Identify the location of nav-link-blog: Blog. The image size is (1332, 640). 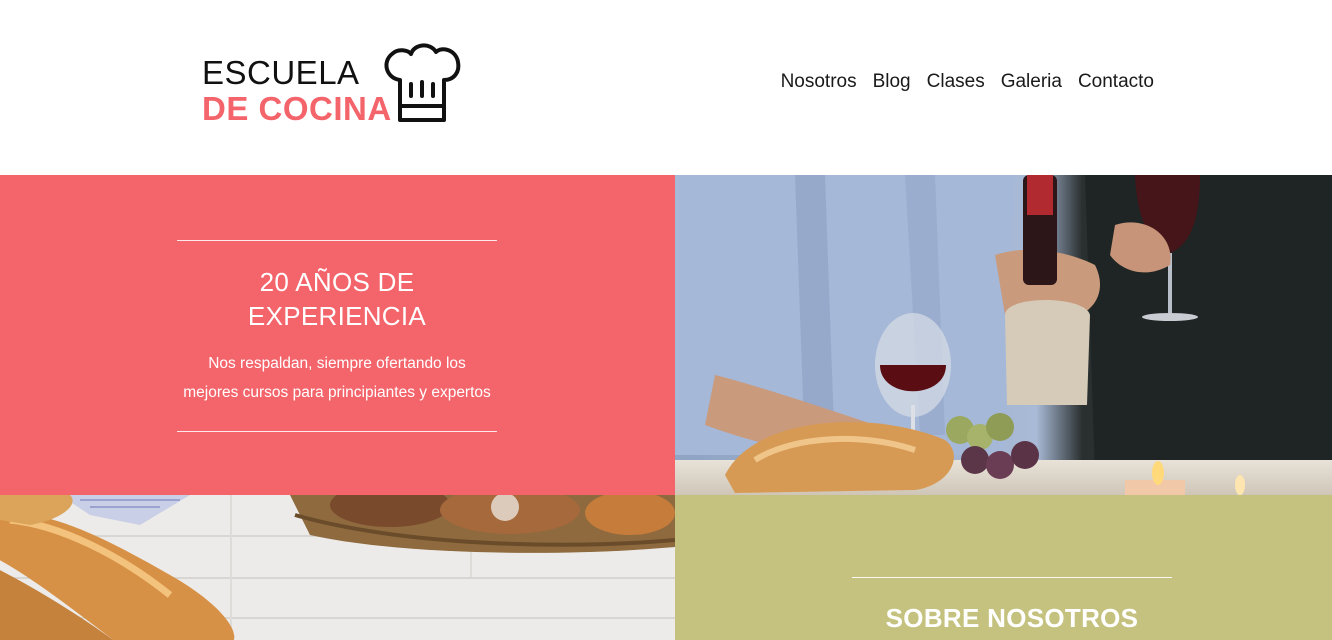
(892, 82).